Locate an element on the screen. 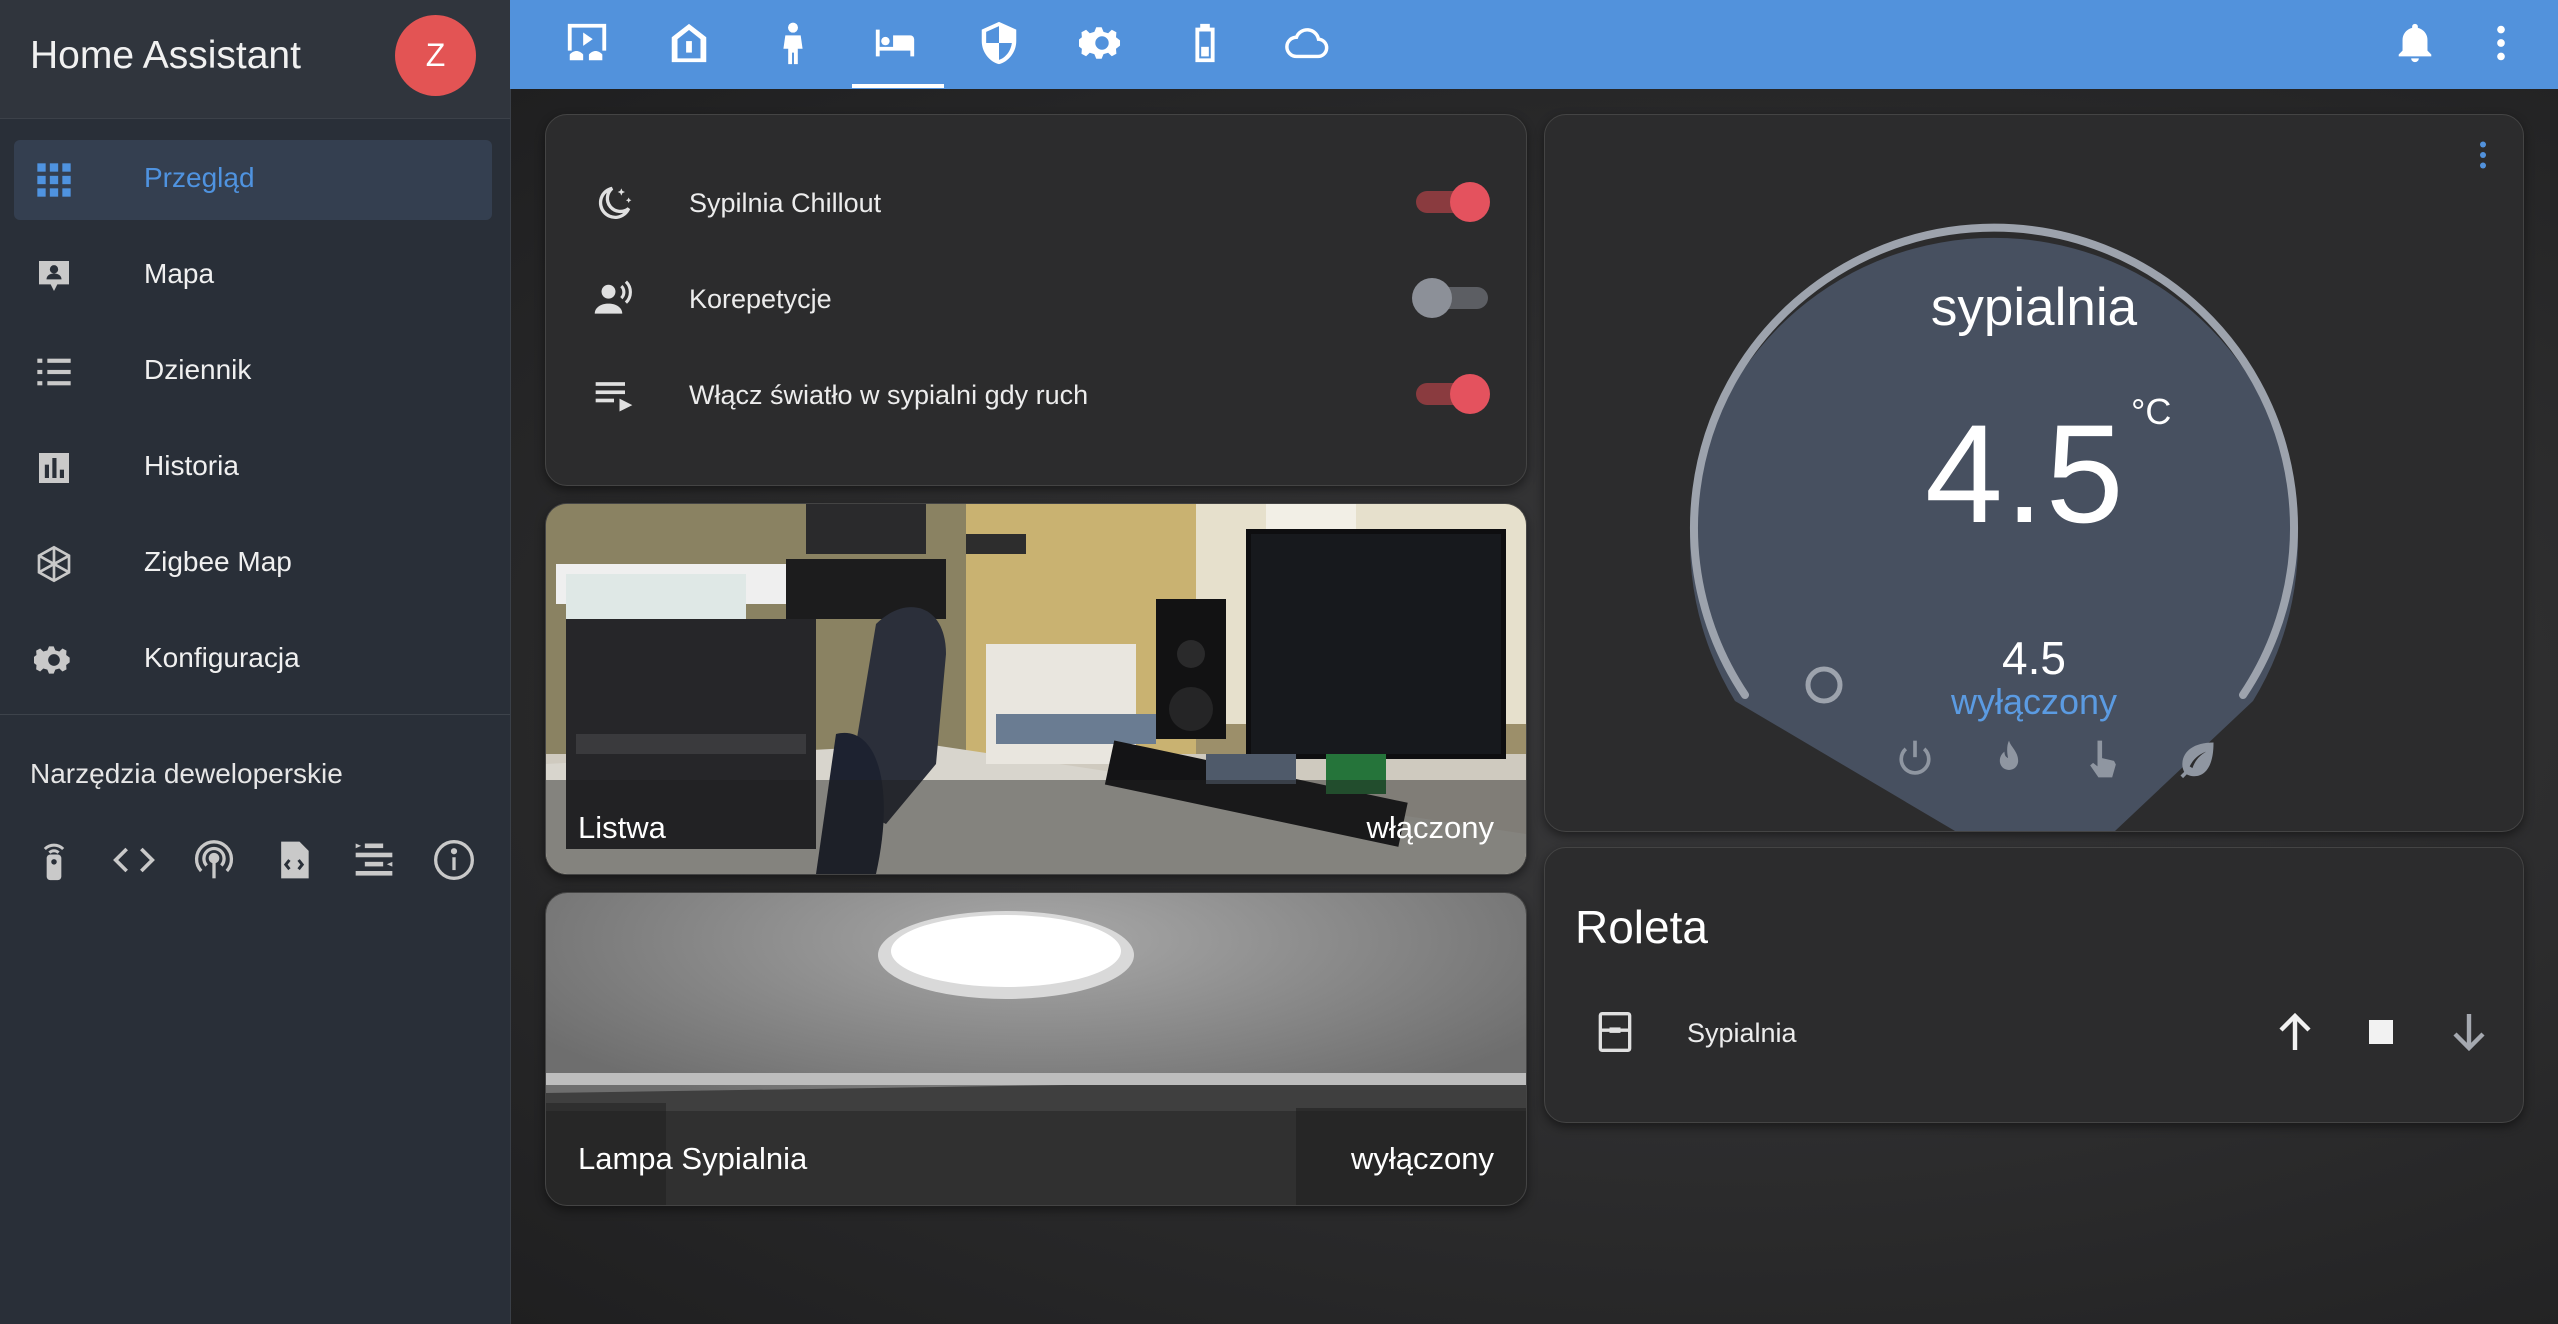 Image resolution: width=2558 pixels, height=1324 pixels. sidebar-item-dziennik: Dziennik is located at coordinates (253, 372).